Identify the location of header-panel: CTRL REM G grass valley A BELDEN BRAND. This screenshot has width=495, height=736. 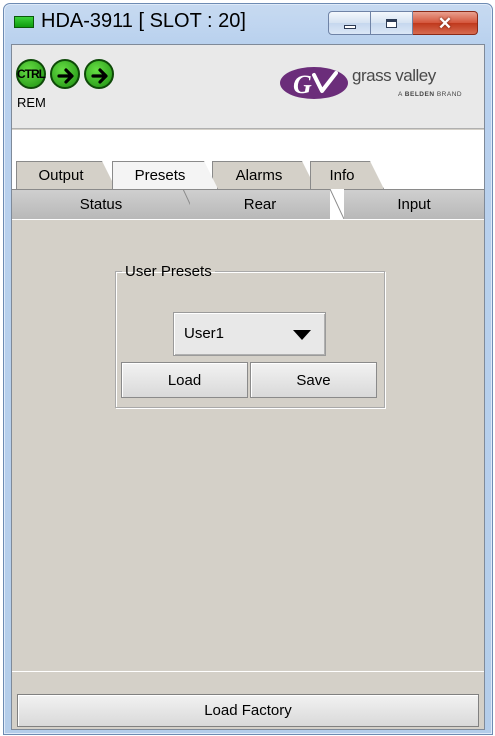
(248, 87).